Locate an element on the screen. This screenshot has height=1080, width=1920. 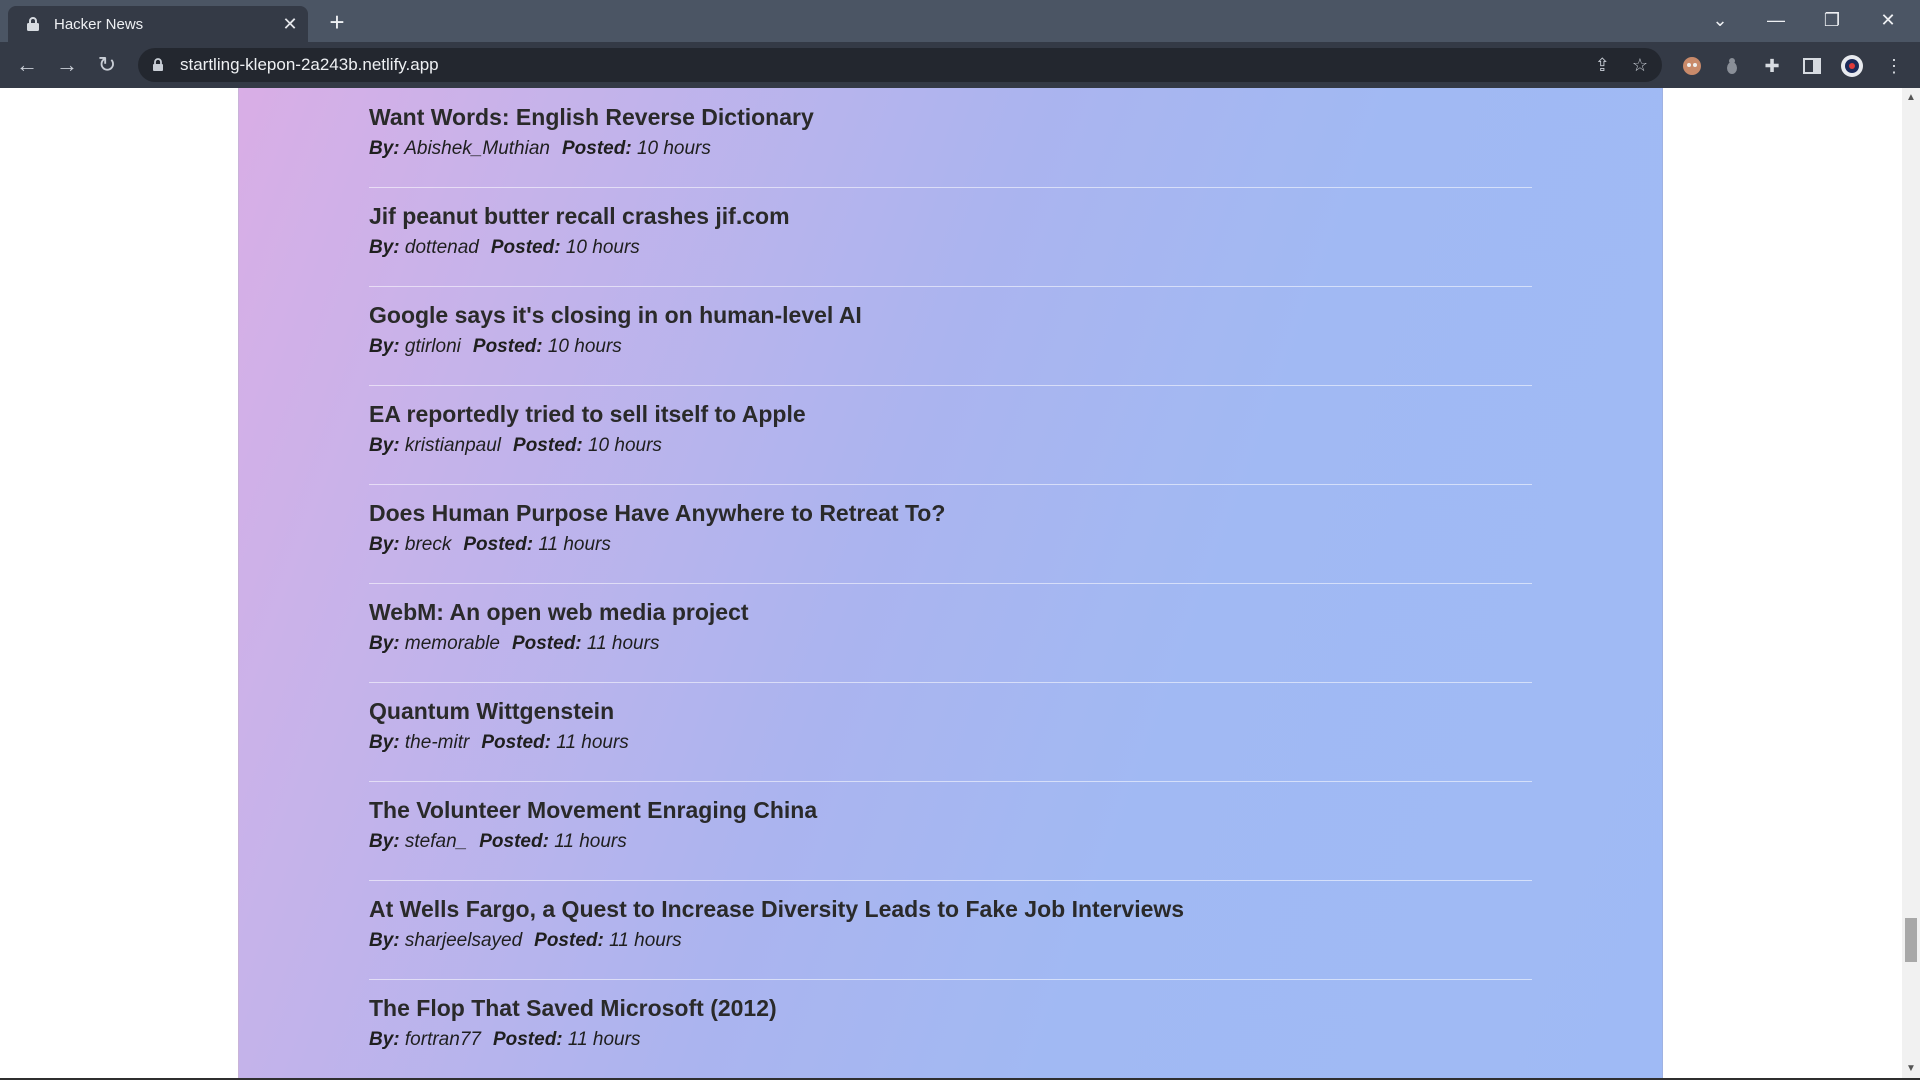
story-author: Abishek_Muthian is located at coordinates (477, 148).